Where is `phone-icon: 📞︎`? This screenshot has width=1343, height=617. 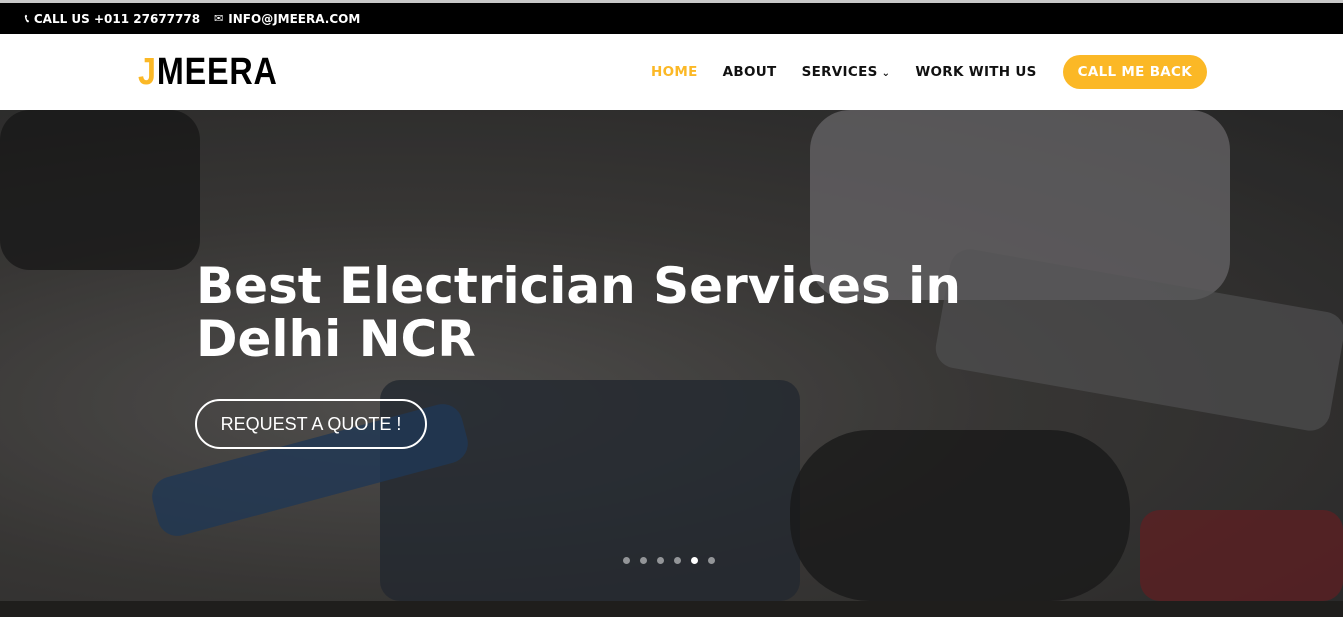 phone-icon: 📞︎ is located at coordinates (27, 18).